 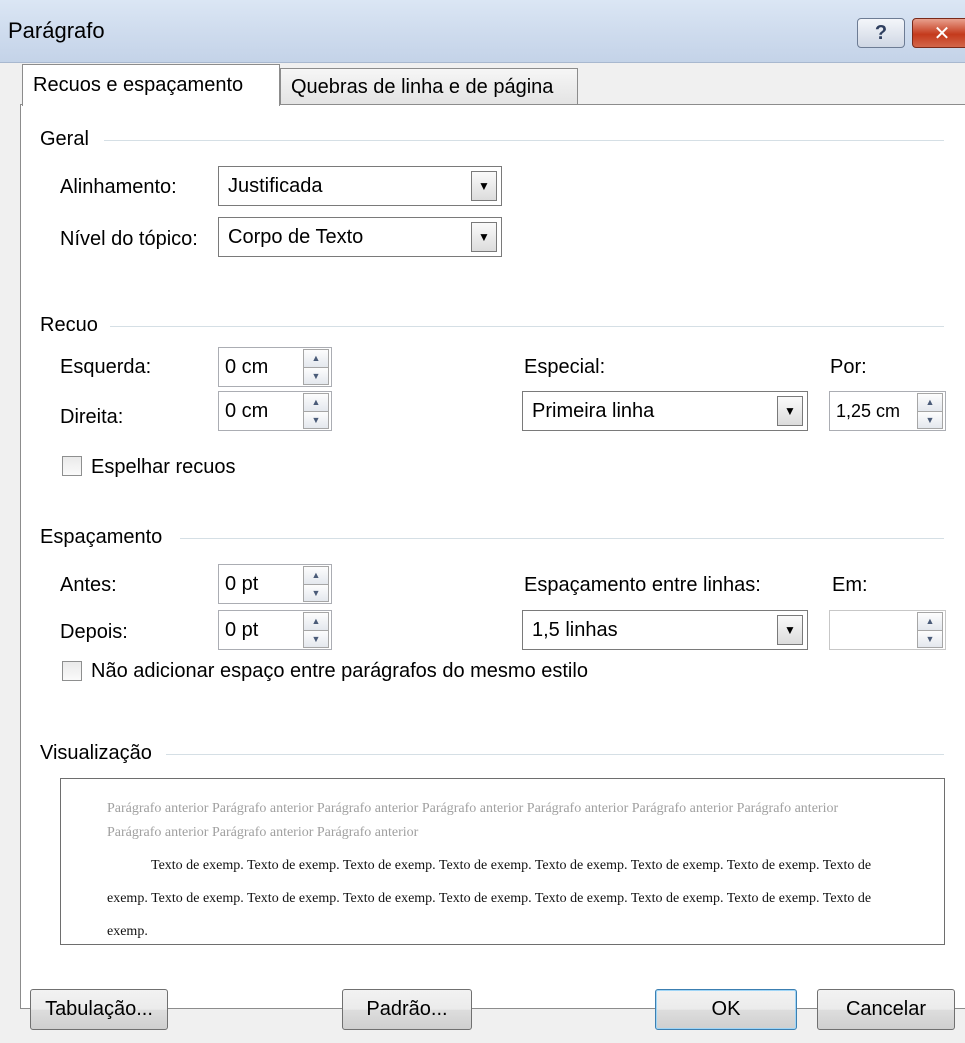 I want to click on por-label: Por:, so click(x=848, y=367).